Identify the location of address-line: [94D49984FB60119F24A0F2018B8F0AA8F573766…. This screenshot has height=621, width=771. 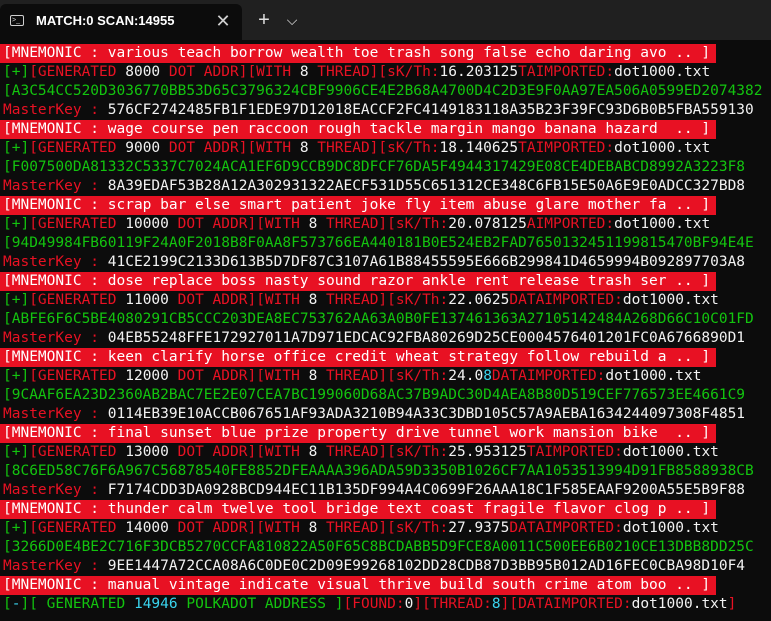
(385, 243).